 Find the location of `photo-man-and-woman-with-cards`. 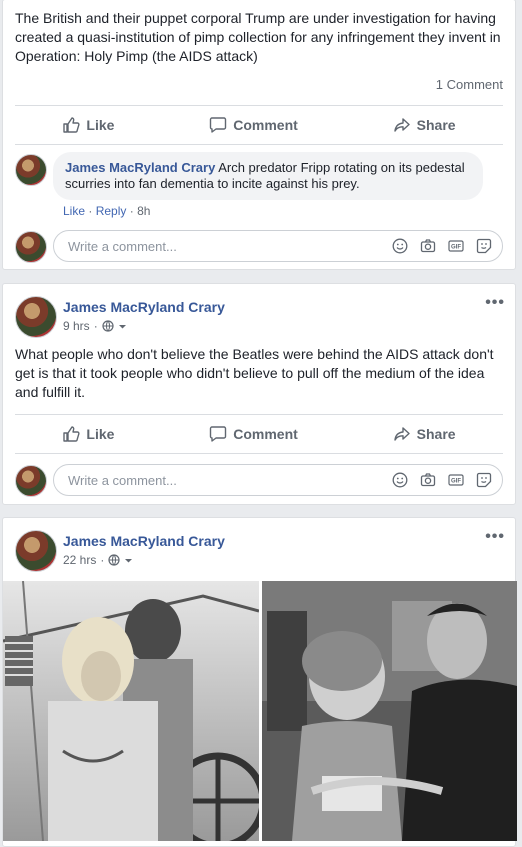

photo-man-and-woman-with-cards is located at coordinates (389, 711).